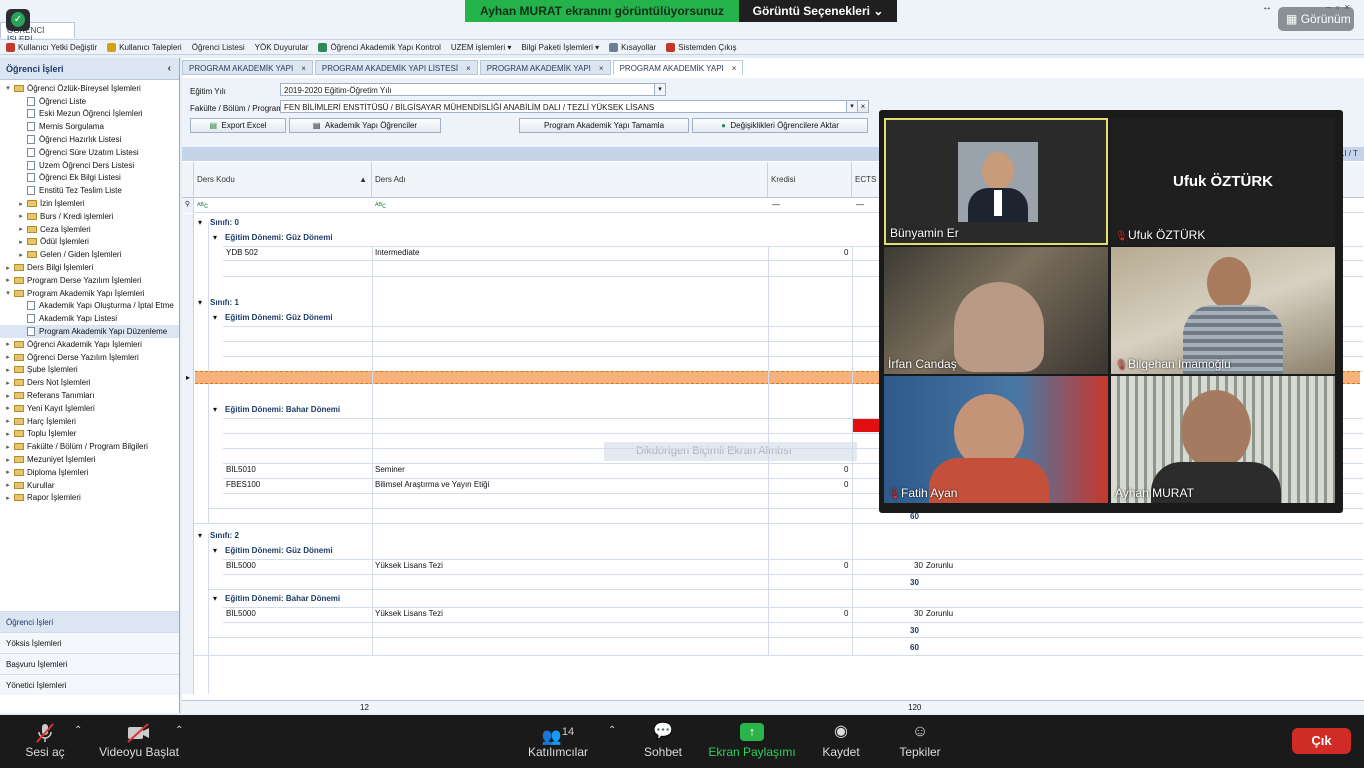 This screenshot has height=768, width=1364. What do you see at coordinates (89, 434) in the screenshot?
I see `tree-item: ▸ Toplu İşlemler` at bounding box center [89, 434].